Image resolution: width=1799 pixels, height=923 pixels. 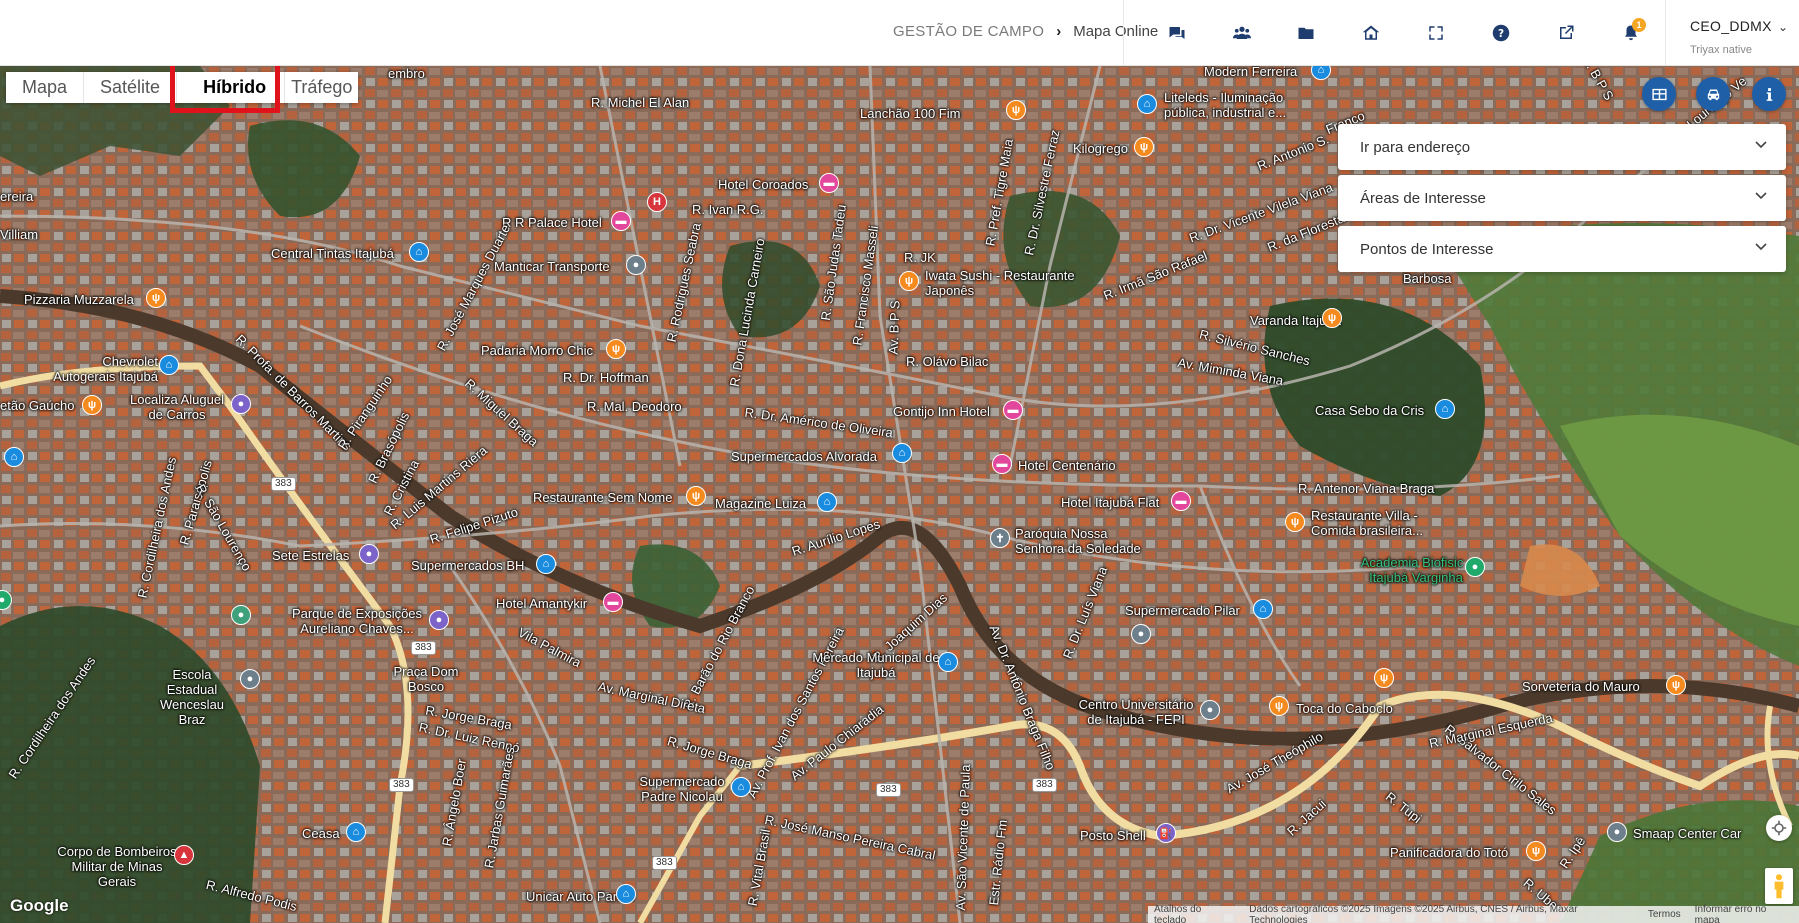 I want to click on home-icon, so click(x=1371, y=33).